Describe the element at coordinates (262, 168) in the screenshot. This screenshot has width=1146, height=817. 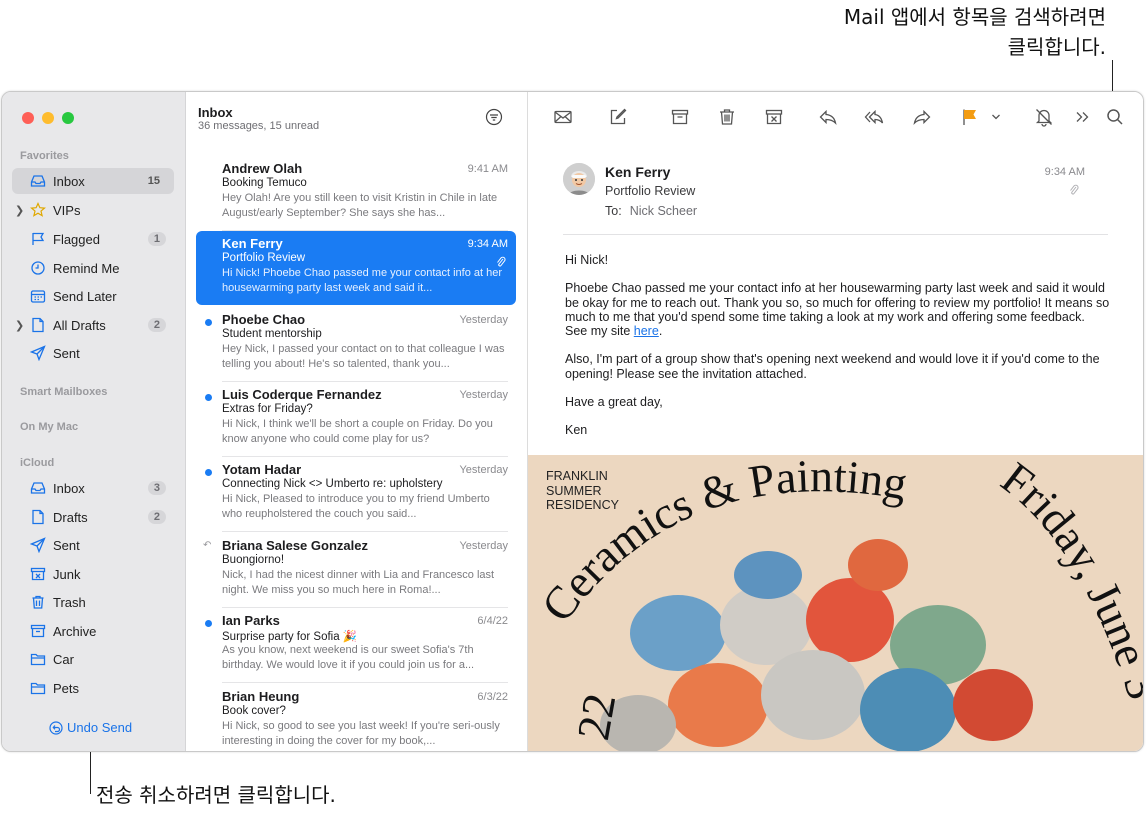
I see `message-sender: Andrew Olah` at that location.